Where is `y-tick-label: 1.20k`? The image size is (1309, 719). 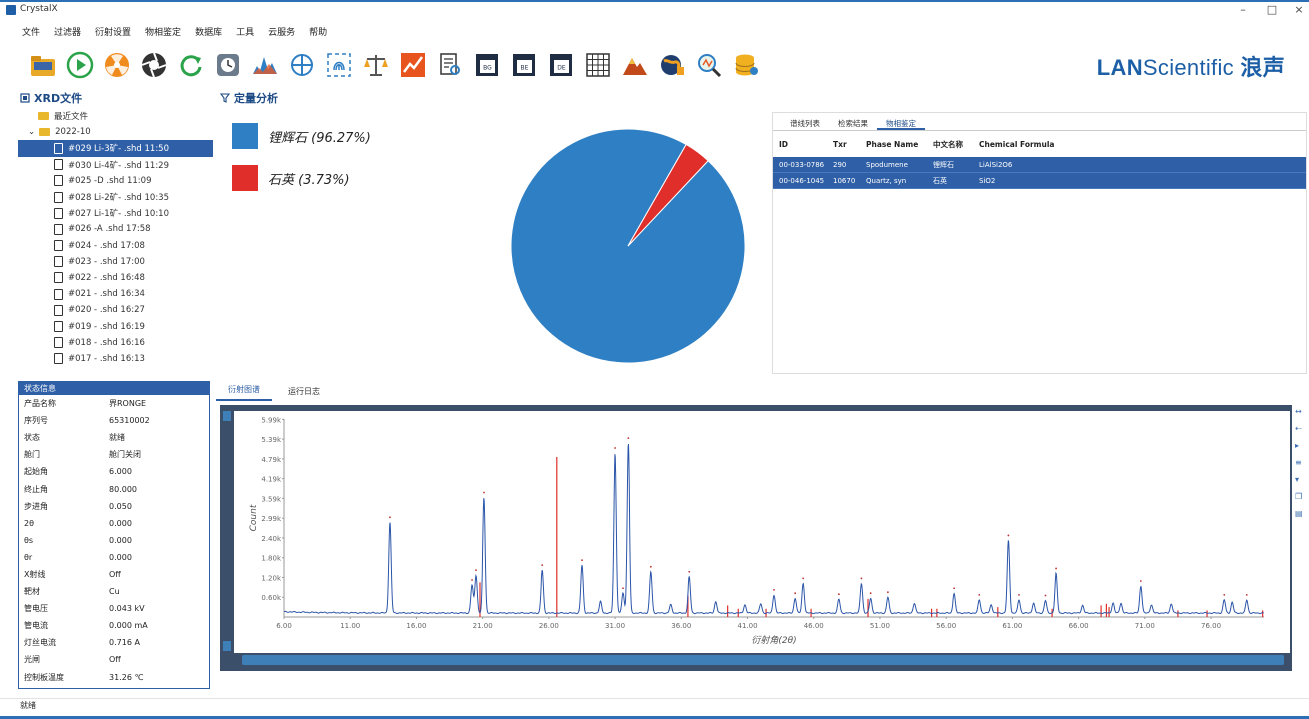
y-tick-label: 1.20k is located at coordinates (271, 578).